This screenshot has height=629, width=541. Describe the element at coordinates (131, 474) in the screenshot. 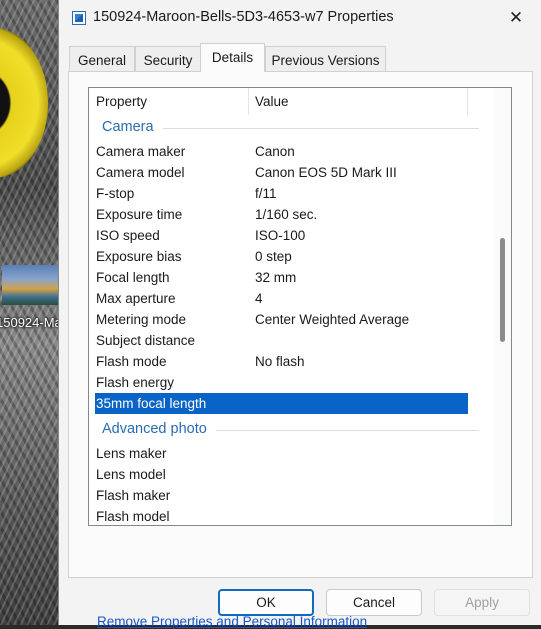

I see `property-name: Lens model` at that location.